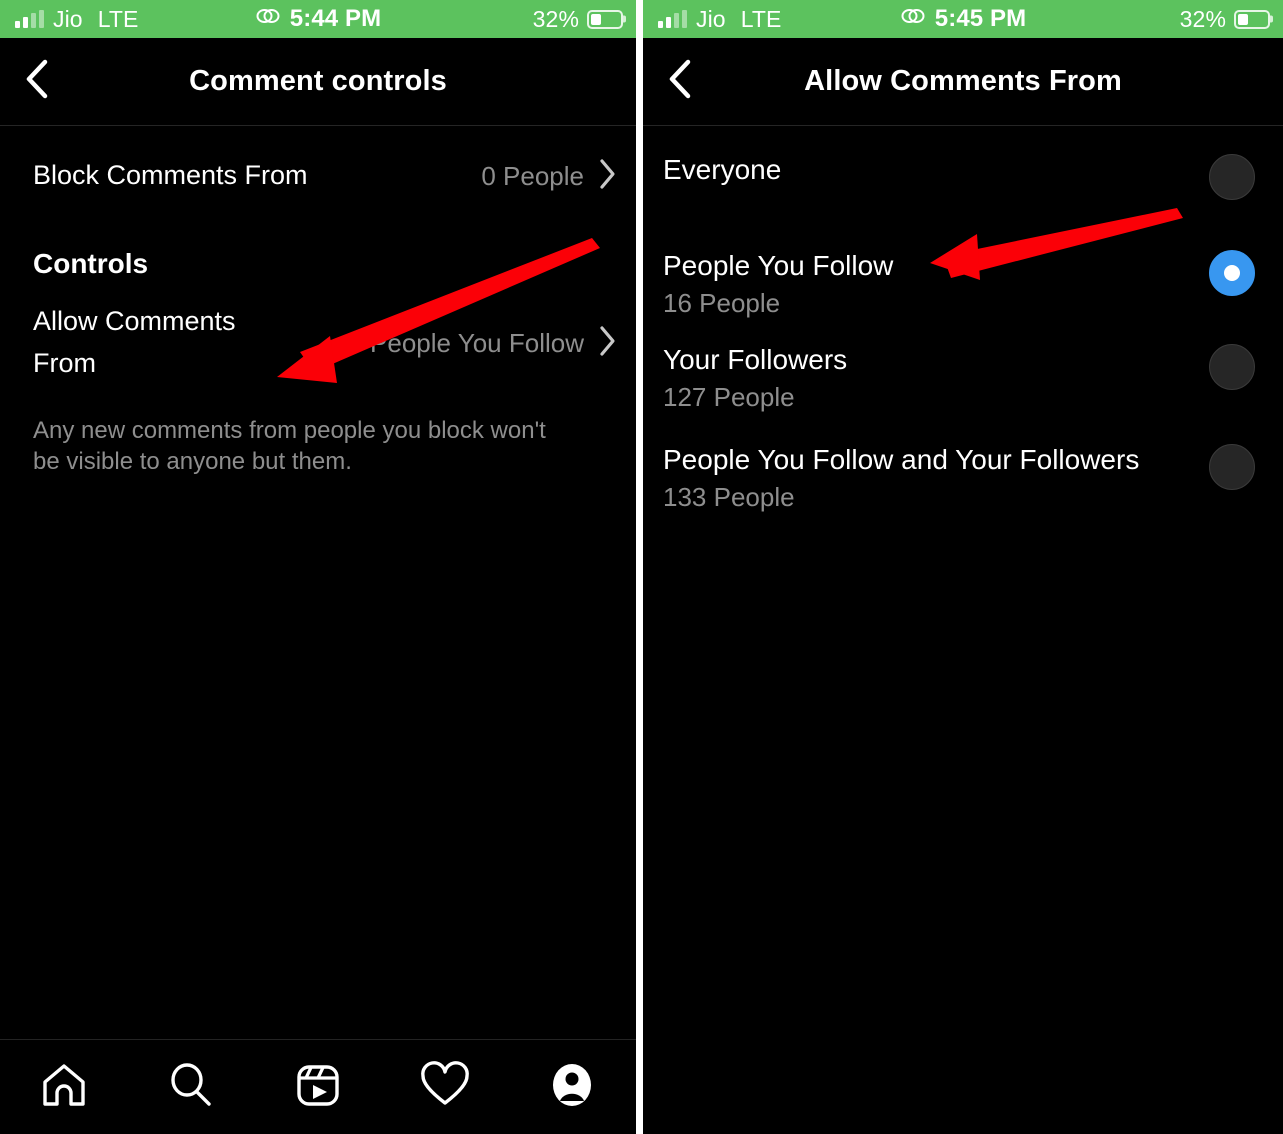  Describe the element at coordinates (963, 372) in the screenshot. I see `option-your-followers: Your Followers 127 People` at that location.